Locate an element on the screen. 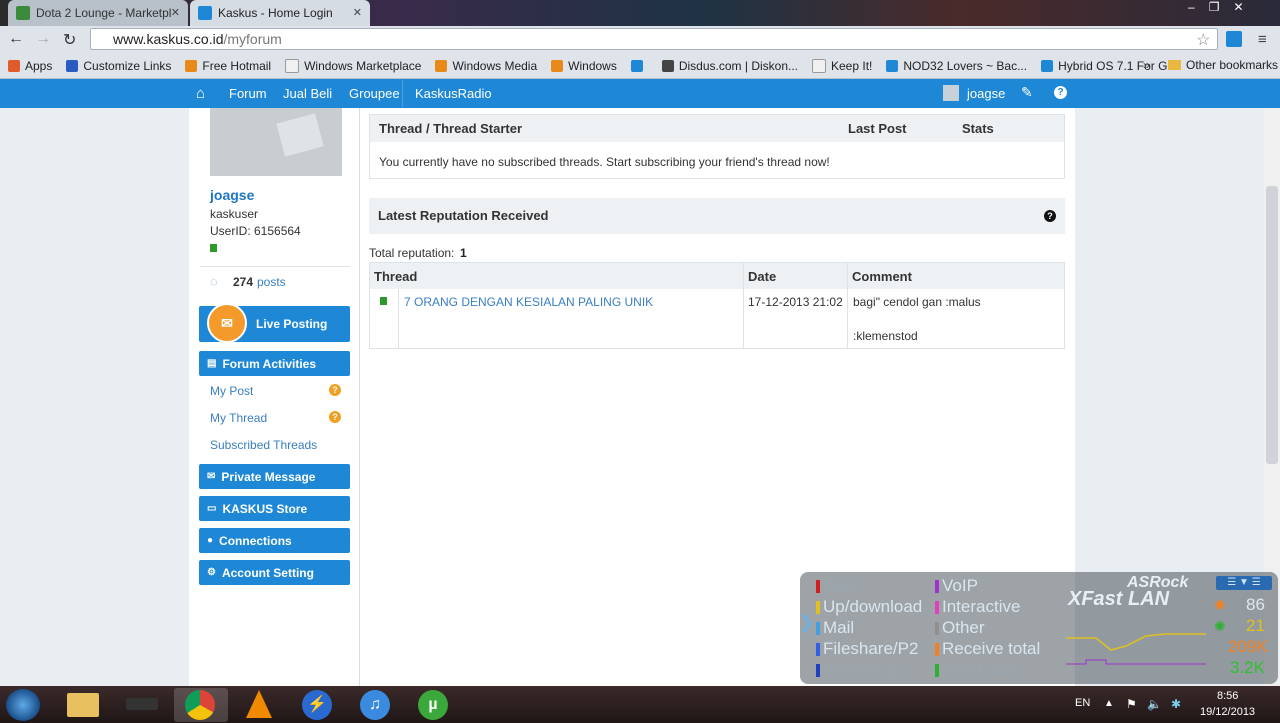 This screenshot has height=723, width=1280. my-post-link: My Post is located at coordinates (231, 391).